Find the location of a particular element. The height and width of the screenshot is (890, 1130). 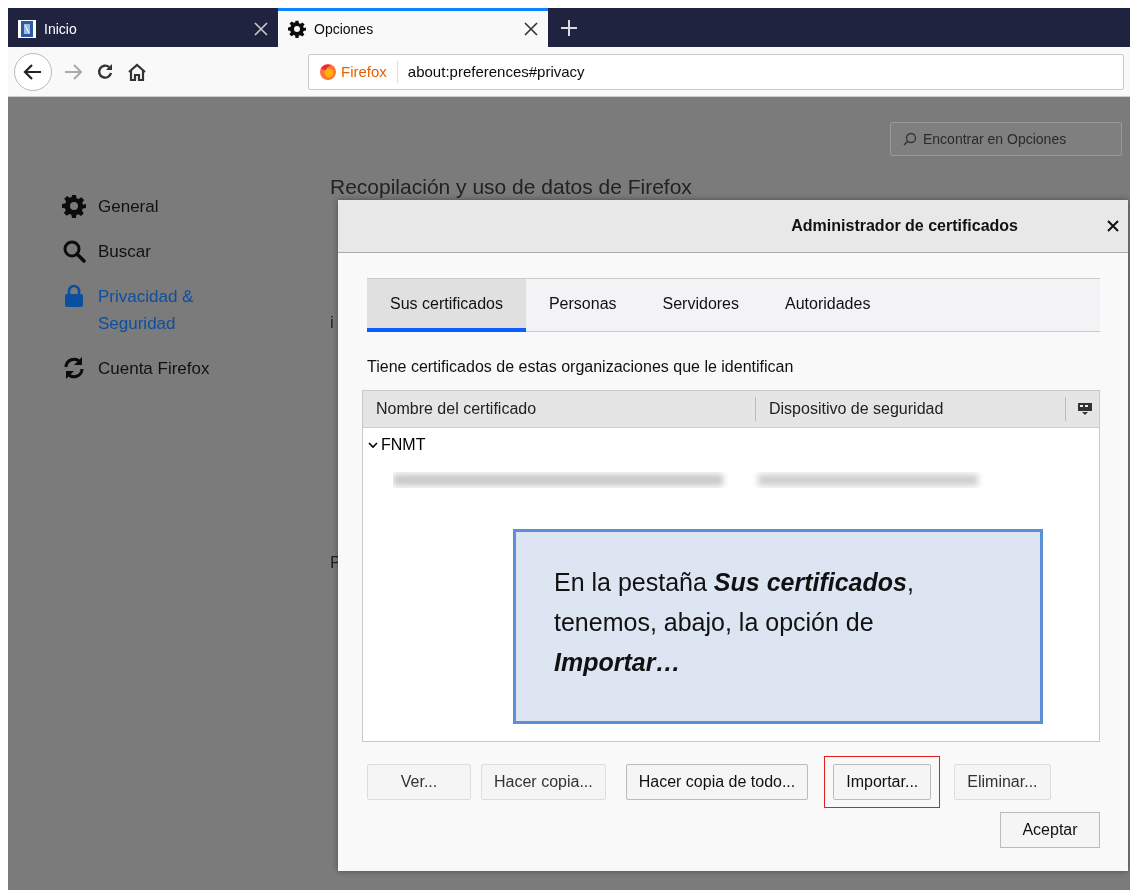

firefox-logo-icon is located at coordinates (328, 71).